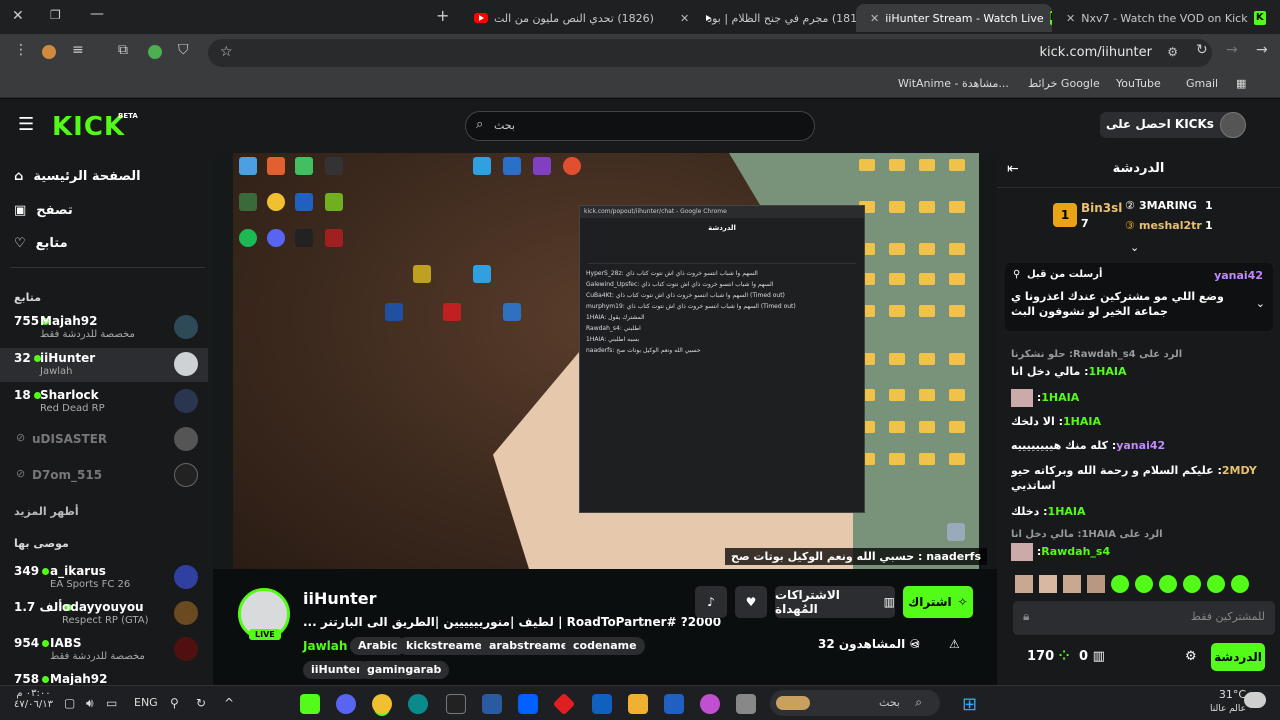 This screenshot has height=720, width=1280. I want to click on clock: ٠٣:٠٠ م ٤٧/٠٦/١٣, so click(33, 699).